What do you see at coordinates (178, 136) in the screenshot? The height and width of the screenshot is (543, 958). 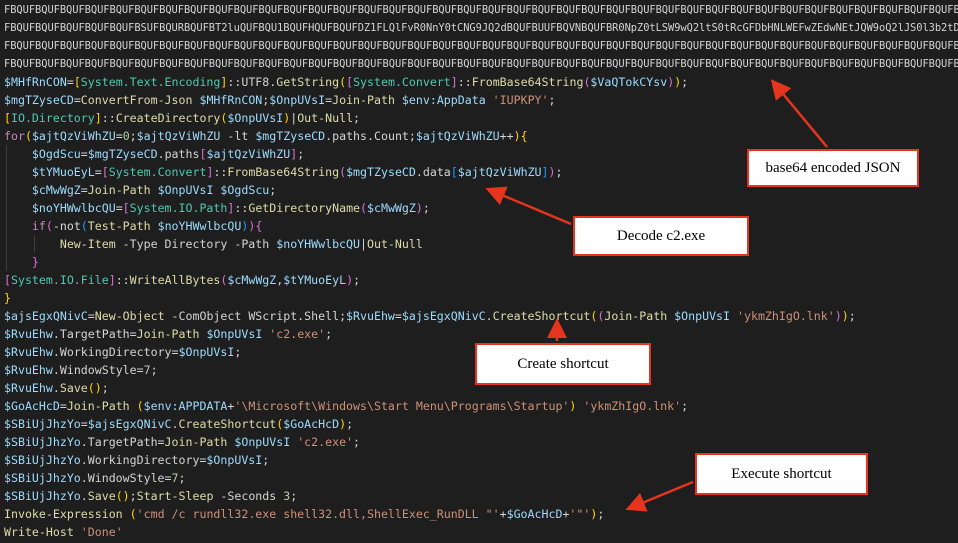 I see `code-token: $ajtQzViWhZU` at bounding box center [178, 136].